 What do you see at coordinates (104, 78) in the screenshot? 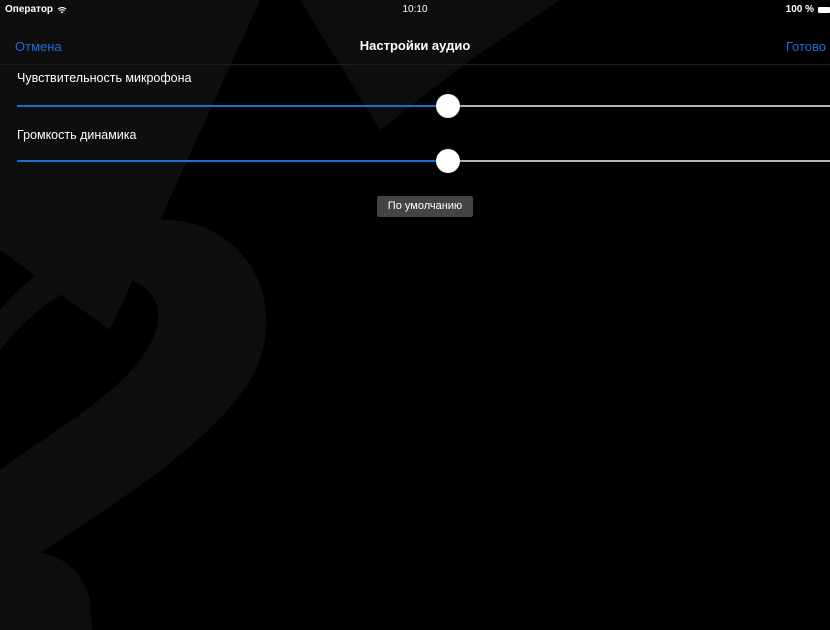
I see `mic-sensitivity-label: Чувствительность микрофона` at bounding box center [104, 78].